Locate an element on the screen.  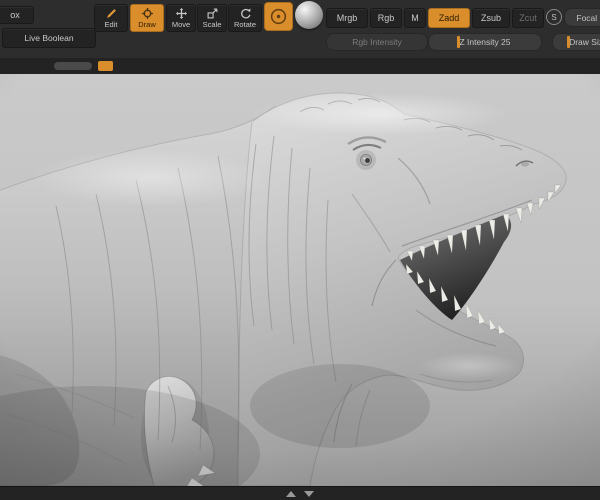
z-intensity-indicator is located at coordinates (458, 42).